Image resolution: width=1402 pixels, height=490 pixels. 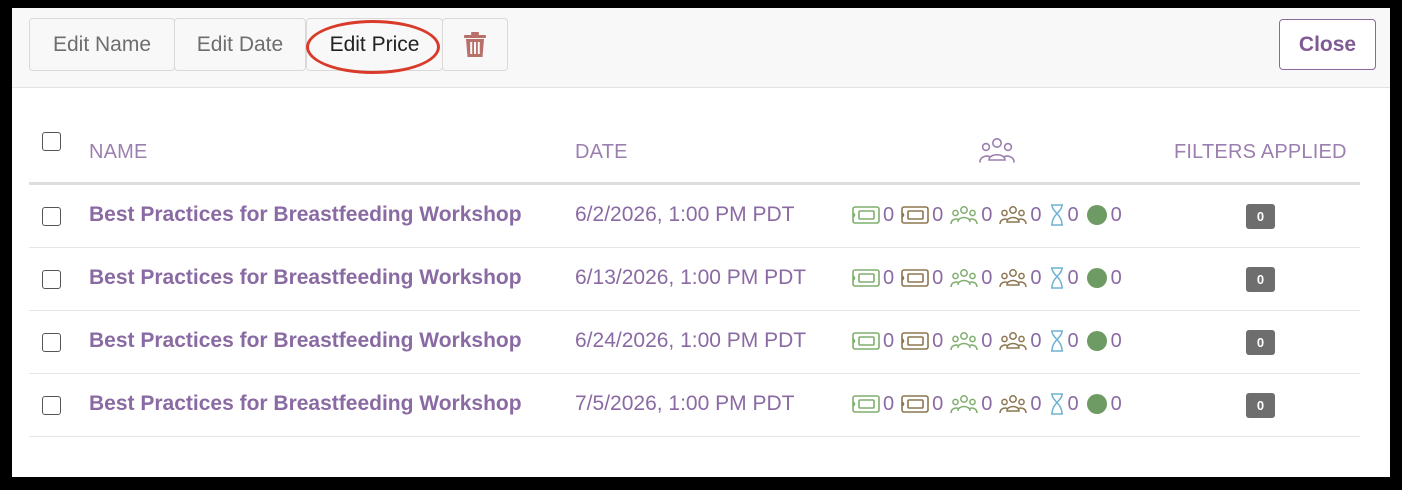 I want to click on edit-date-button: Edit Date, so click(x=240, y=44).